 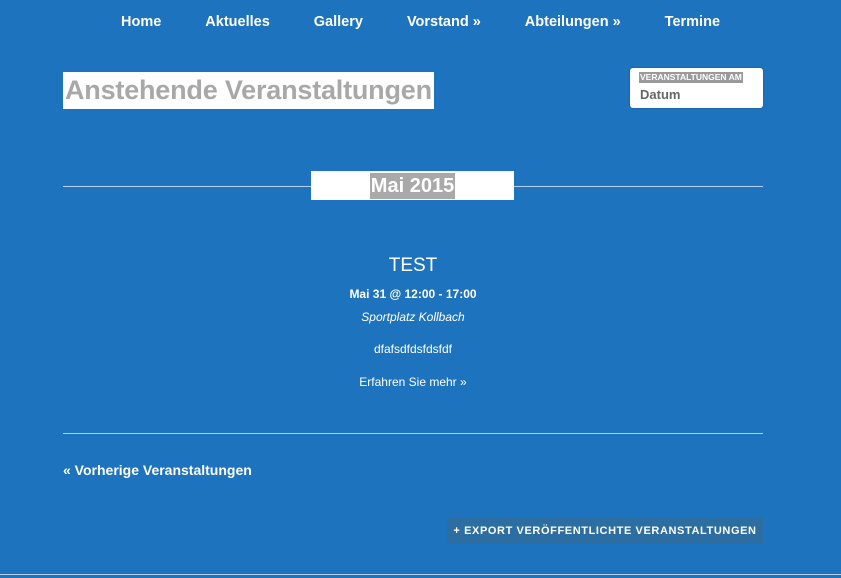 What do you see at coordinates (573, 22) in the screenshot?
I see `nav-item-abteilungen: Abteilungen »` at bounding box center [573, 22].